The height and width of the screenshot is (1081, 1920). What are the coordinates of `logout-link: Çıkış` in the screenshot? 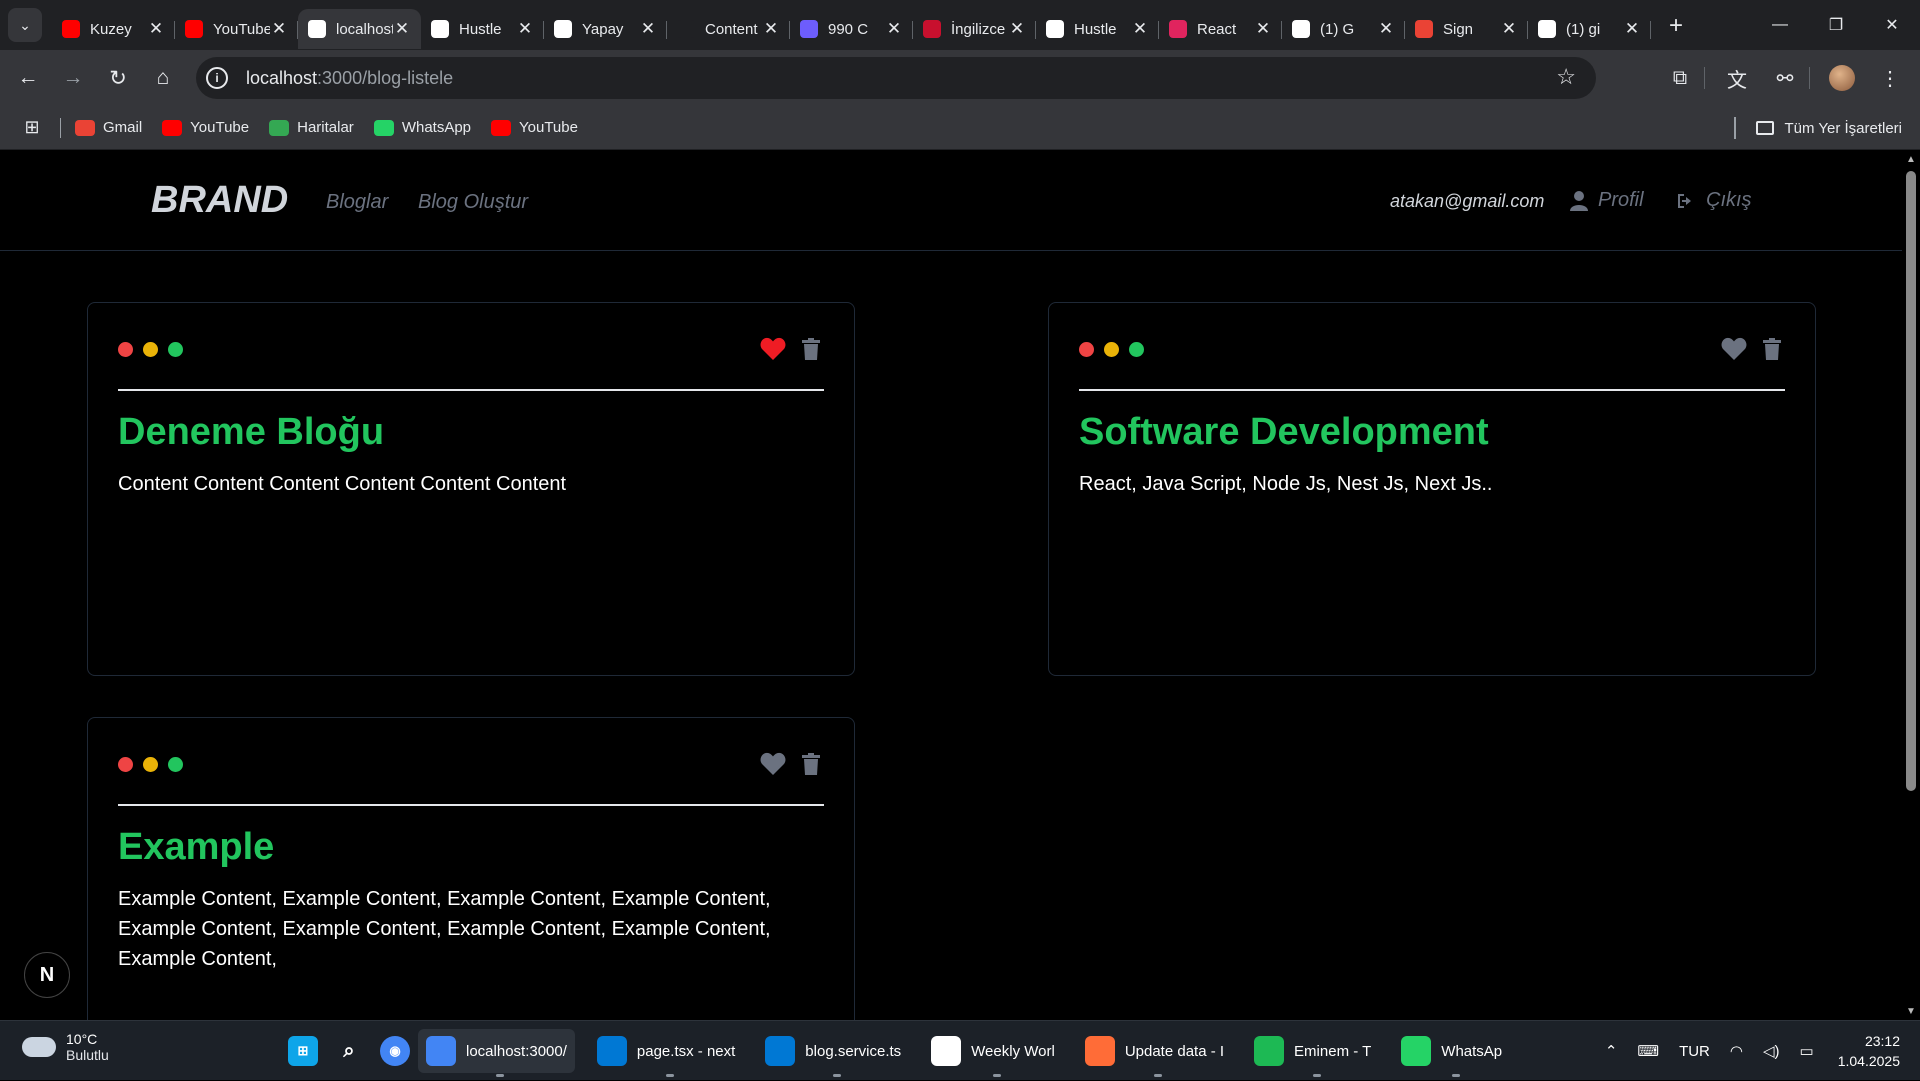 It's located at (1714, 200).